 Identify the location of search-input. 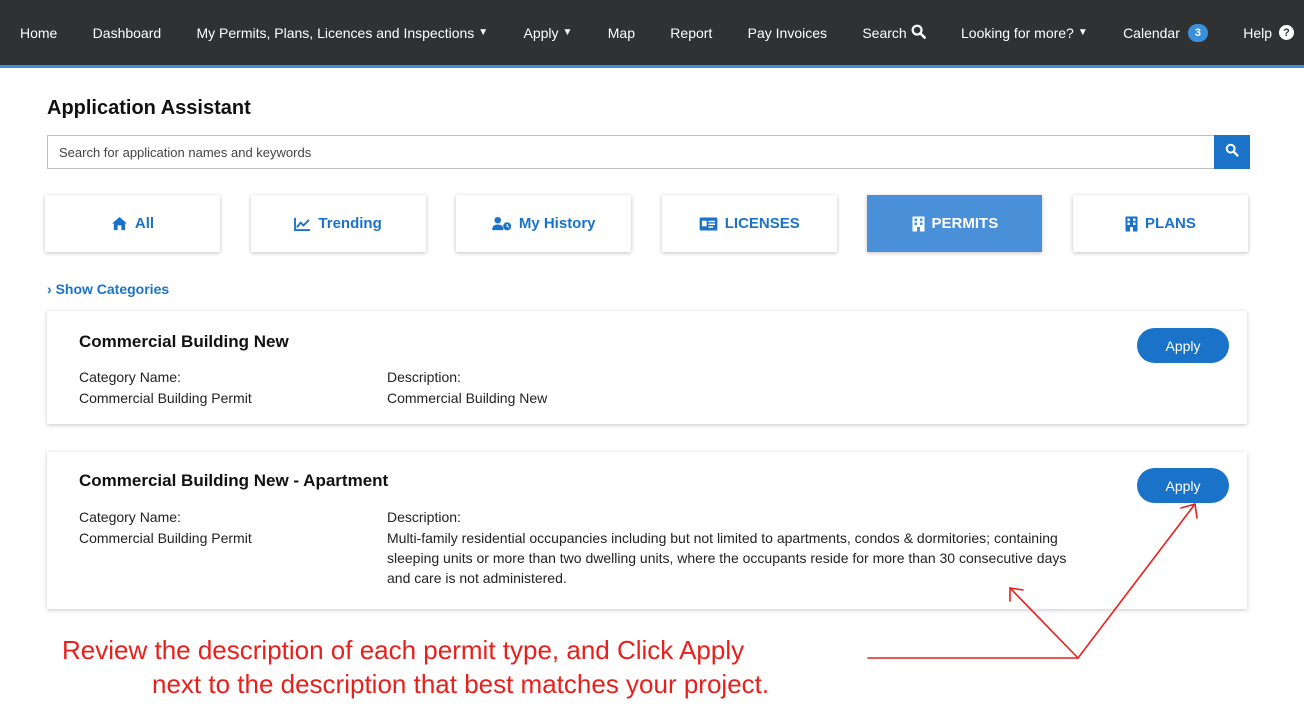
(630, 152).